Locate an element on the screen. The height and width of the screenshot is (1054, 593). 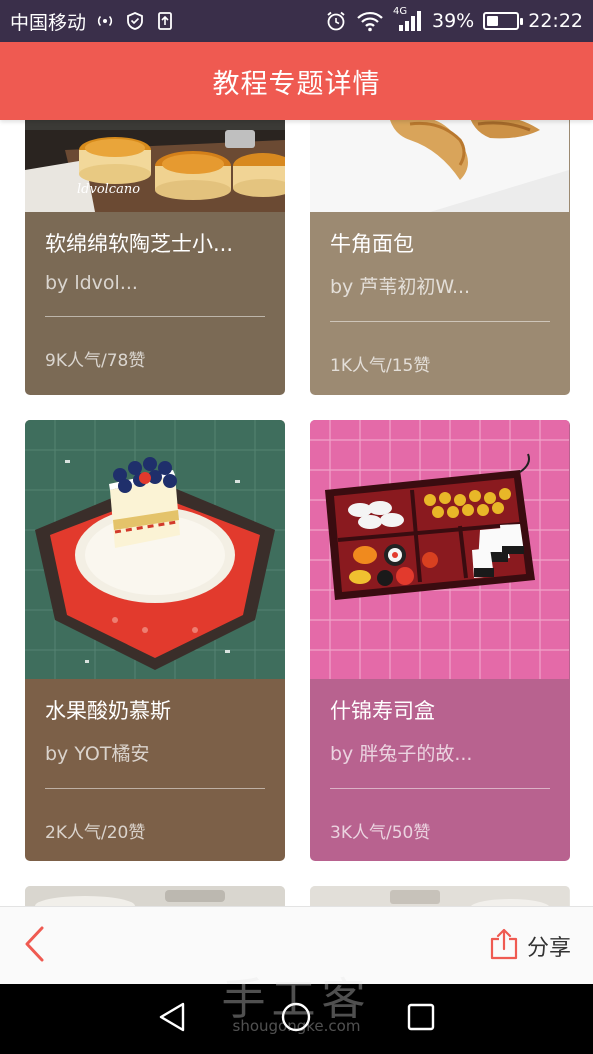
card-title: 牛角面包 is located at coordinates (372, 244).